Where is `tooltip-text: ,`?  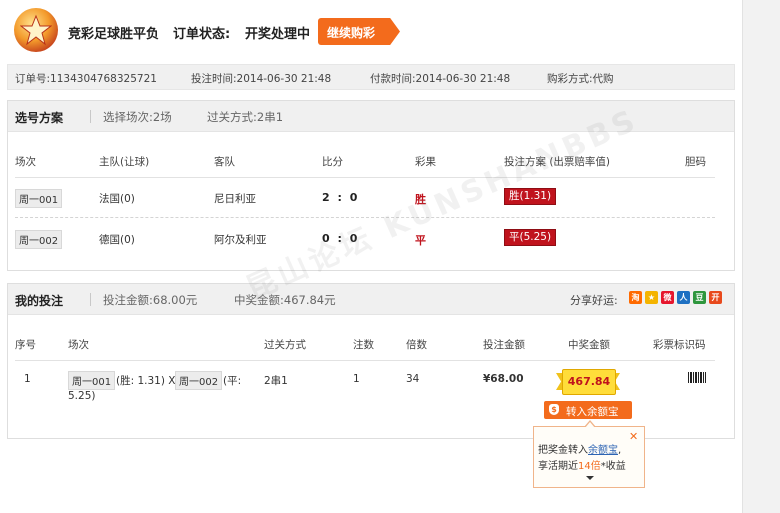 tooltip-text: , is located at coordinates (620, 450).